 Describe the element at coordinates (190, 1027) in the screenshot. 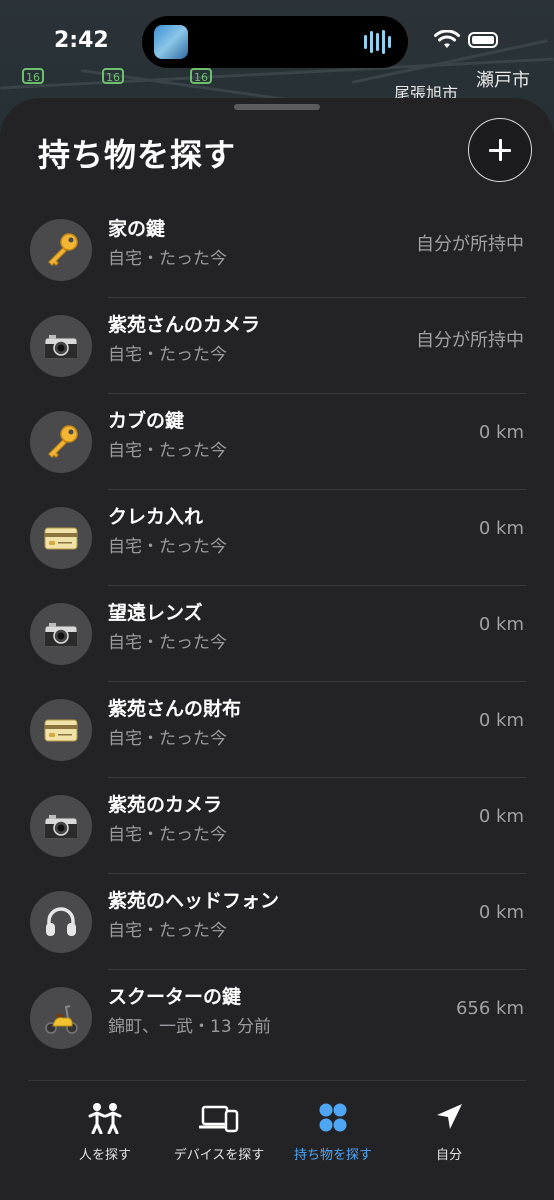

I see `item-location: 錦町、一武・13 分前` at that location.